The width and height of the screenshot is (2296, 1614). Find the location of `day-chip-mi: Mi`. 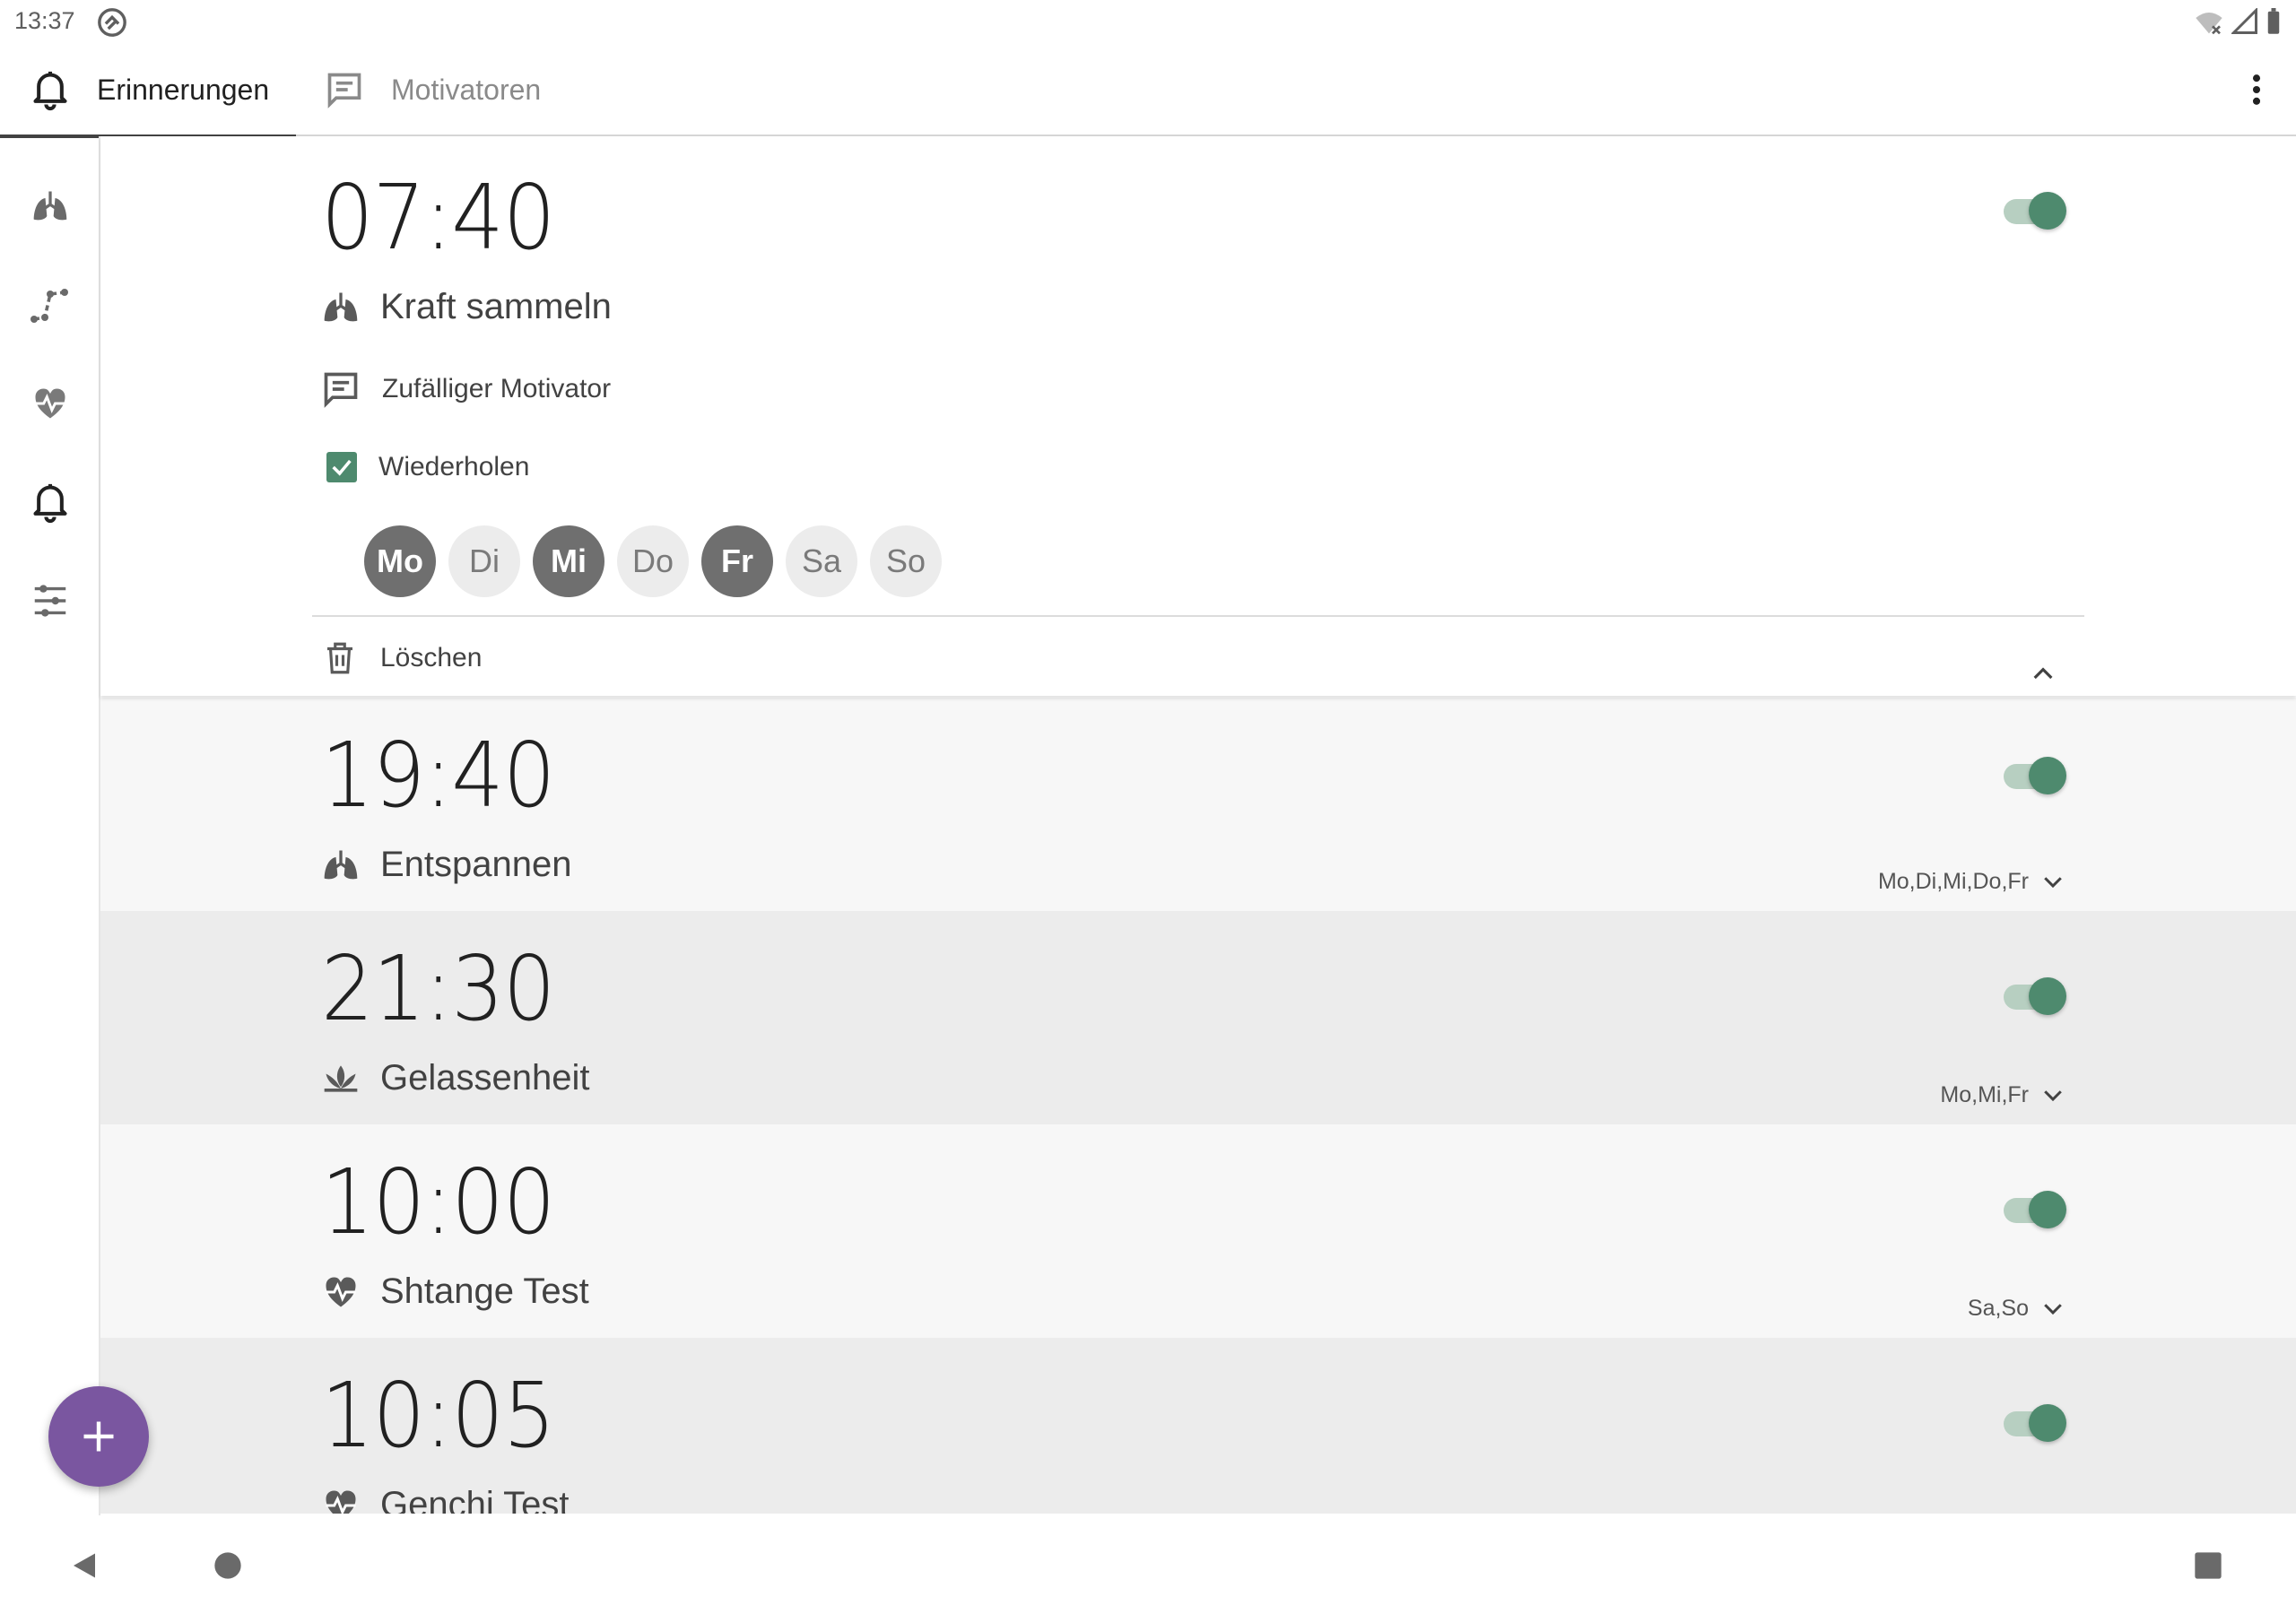

day-chip-mi: Mi is located at coordinates (568, 561).